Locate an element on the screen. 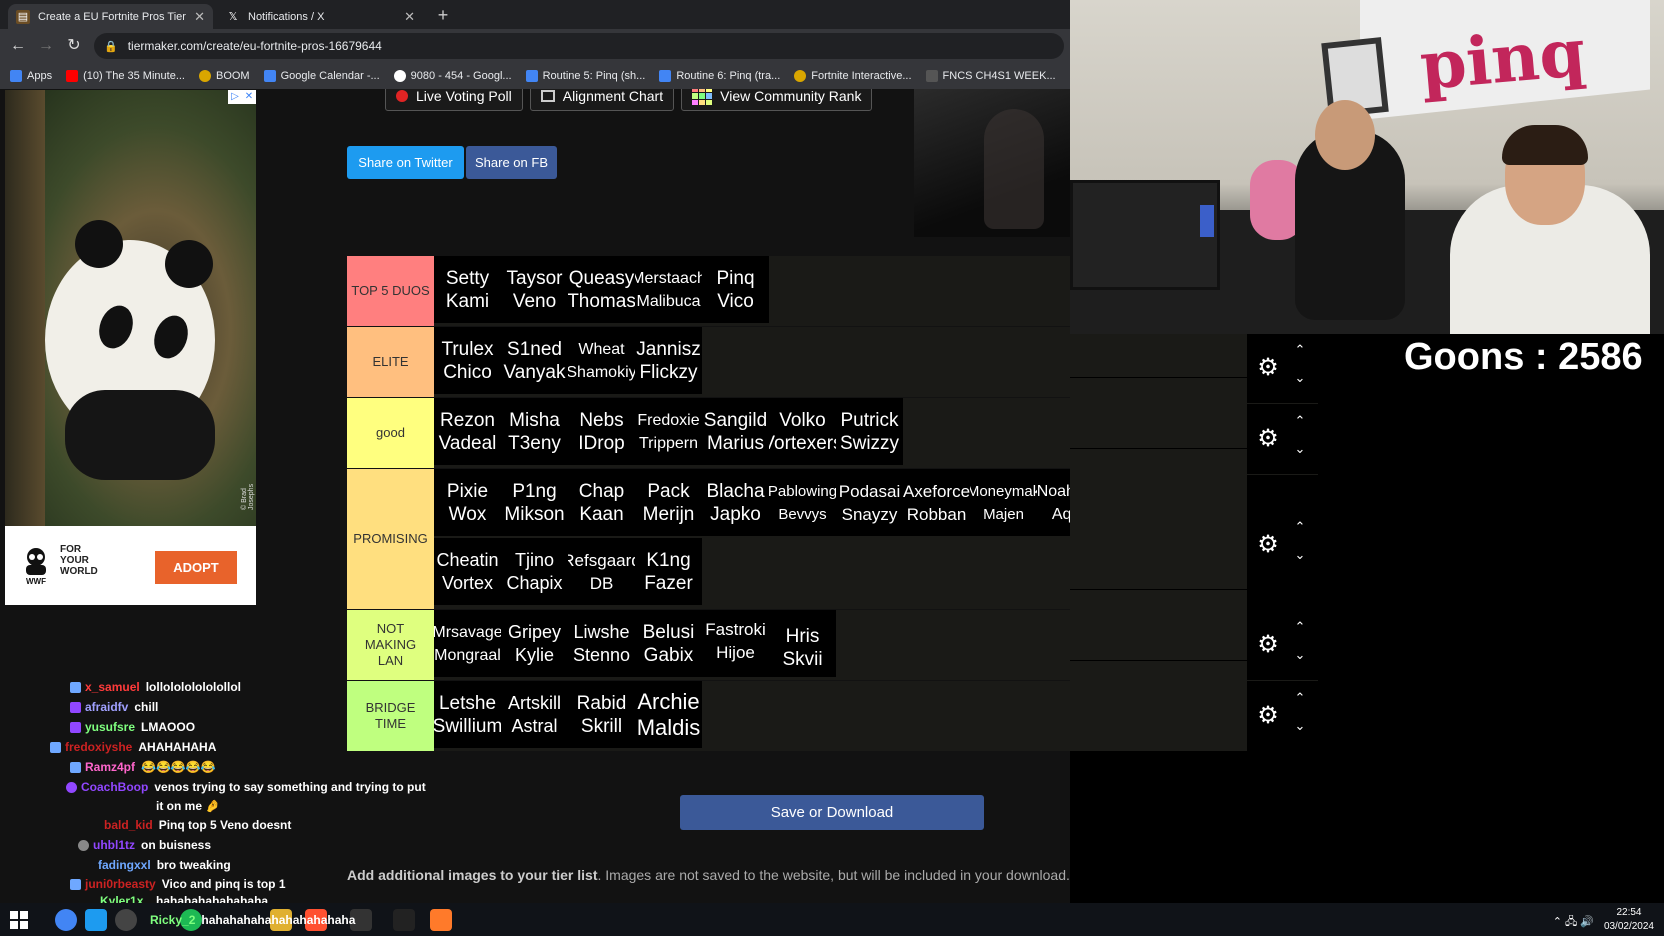 Image resolution: width=1664 pixels, height=936 pixels. tab-x-notifications: 𝕏 Notifications / X ✕ is located at coordinates (320, 16).